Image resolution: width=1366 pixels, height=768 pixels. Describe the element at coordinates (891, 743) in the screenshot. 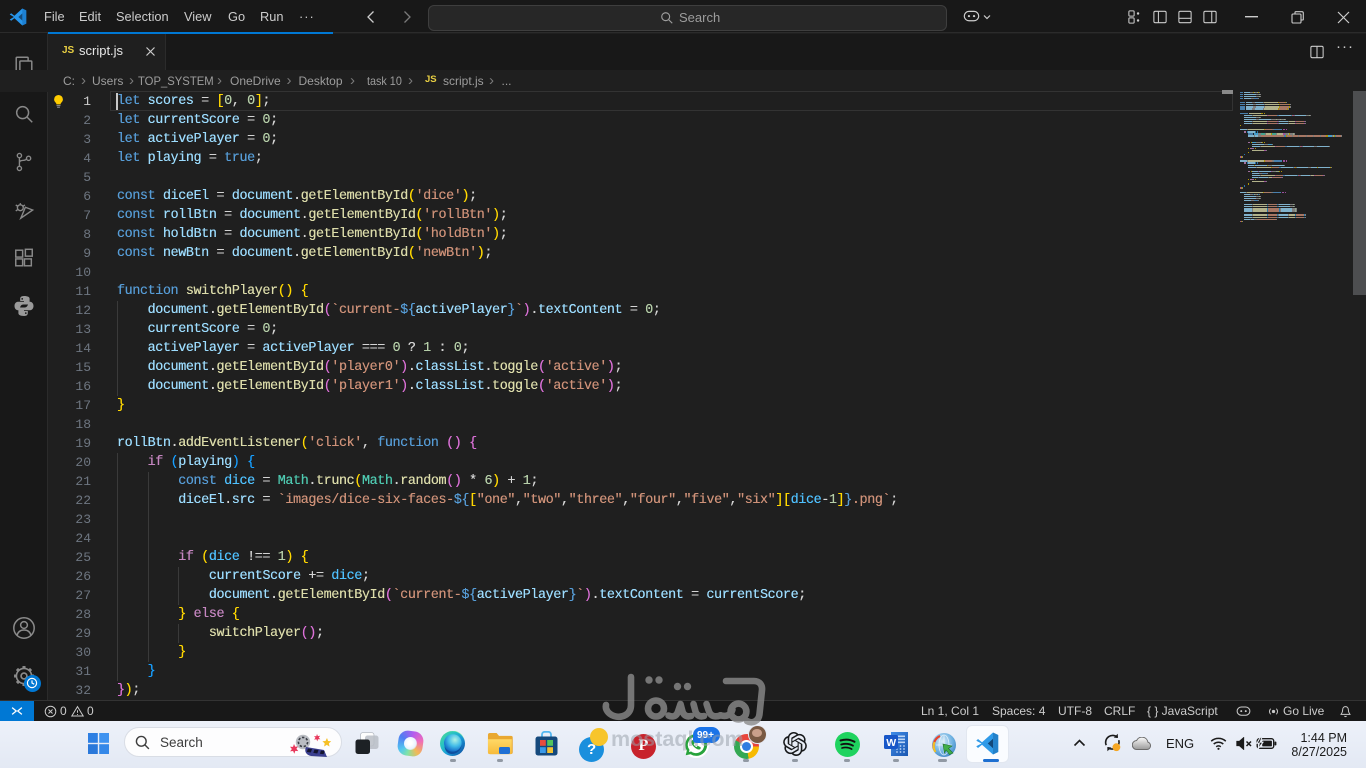

I see `svg-text: W` at that location.